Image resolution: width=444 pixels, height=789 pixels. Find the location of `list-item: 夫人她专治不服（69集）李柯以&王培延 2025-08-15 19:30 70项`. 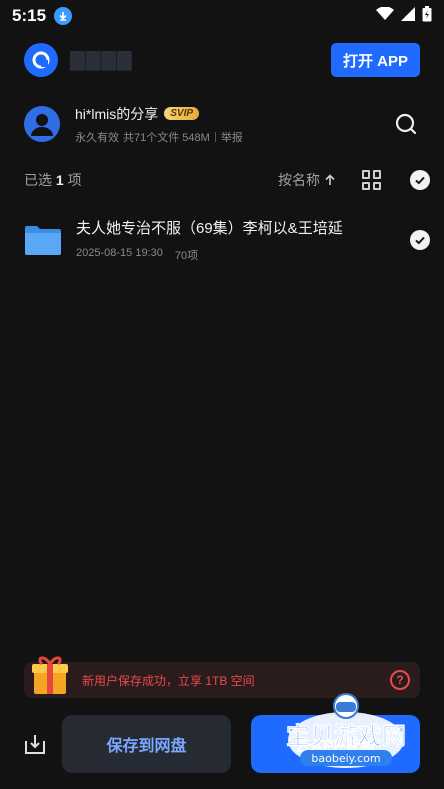

list-item: 夫人她专治不服（69集）李柯以&王培延 2025-08-15 19:30 70项 is located at coordinates (222, 240).